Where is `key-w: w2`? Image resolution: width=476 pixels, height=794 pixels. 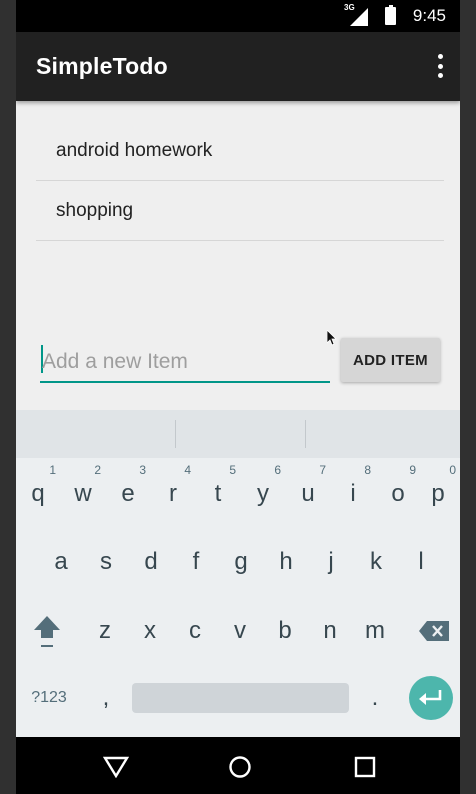
key-w: w2 is located at coordinates (83, 493).